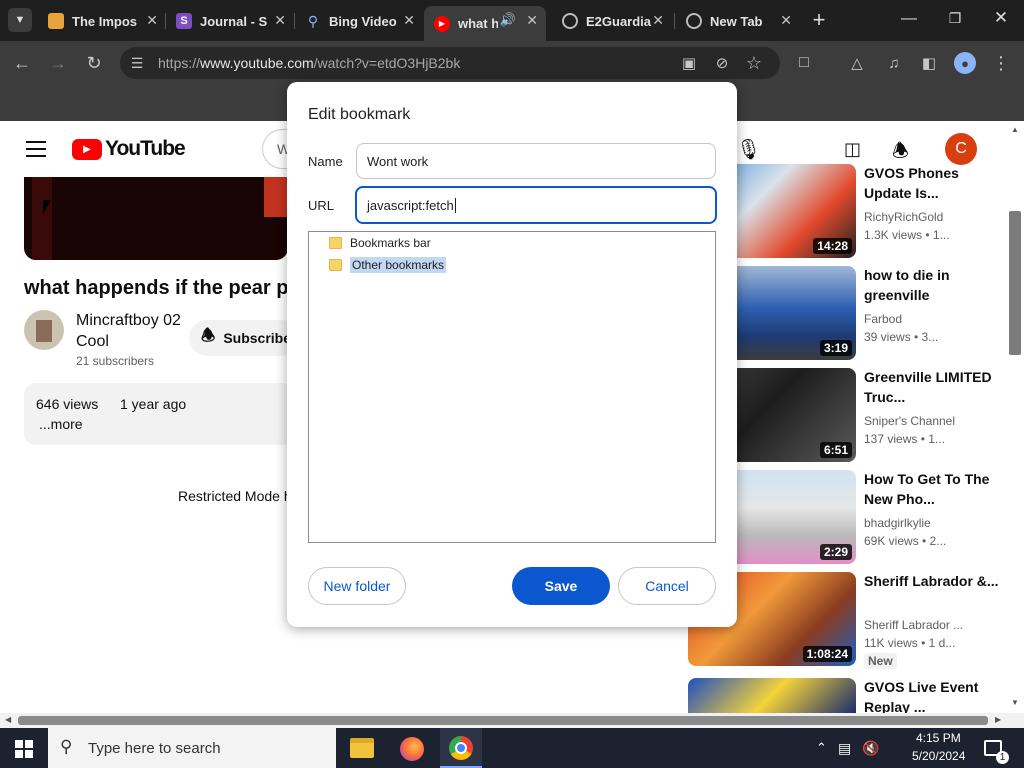  What do you see at coordinates (388, 265) in the screenshot?
I see `folder-other-bookmarks: Other bookmarks` at bounding box center [388, 265].